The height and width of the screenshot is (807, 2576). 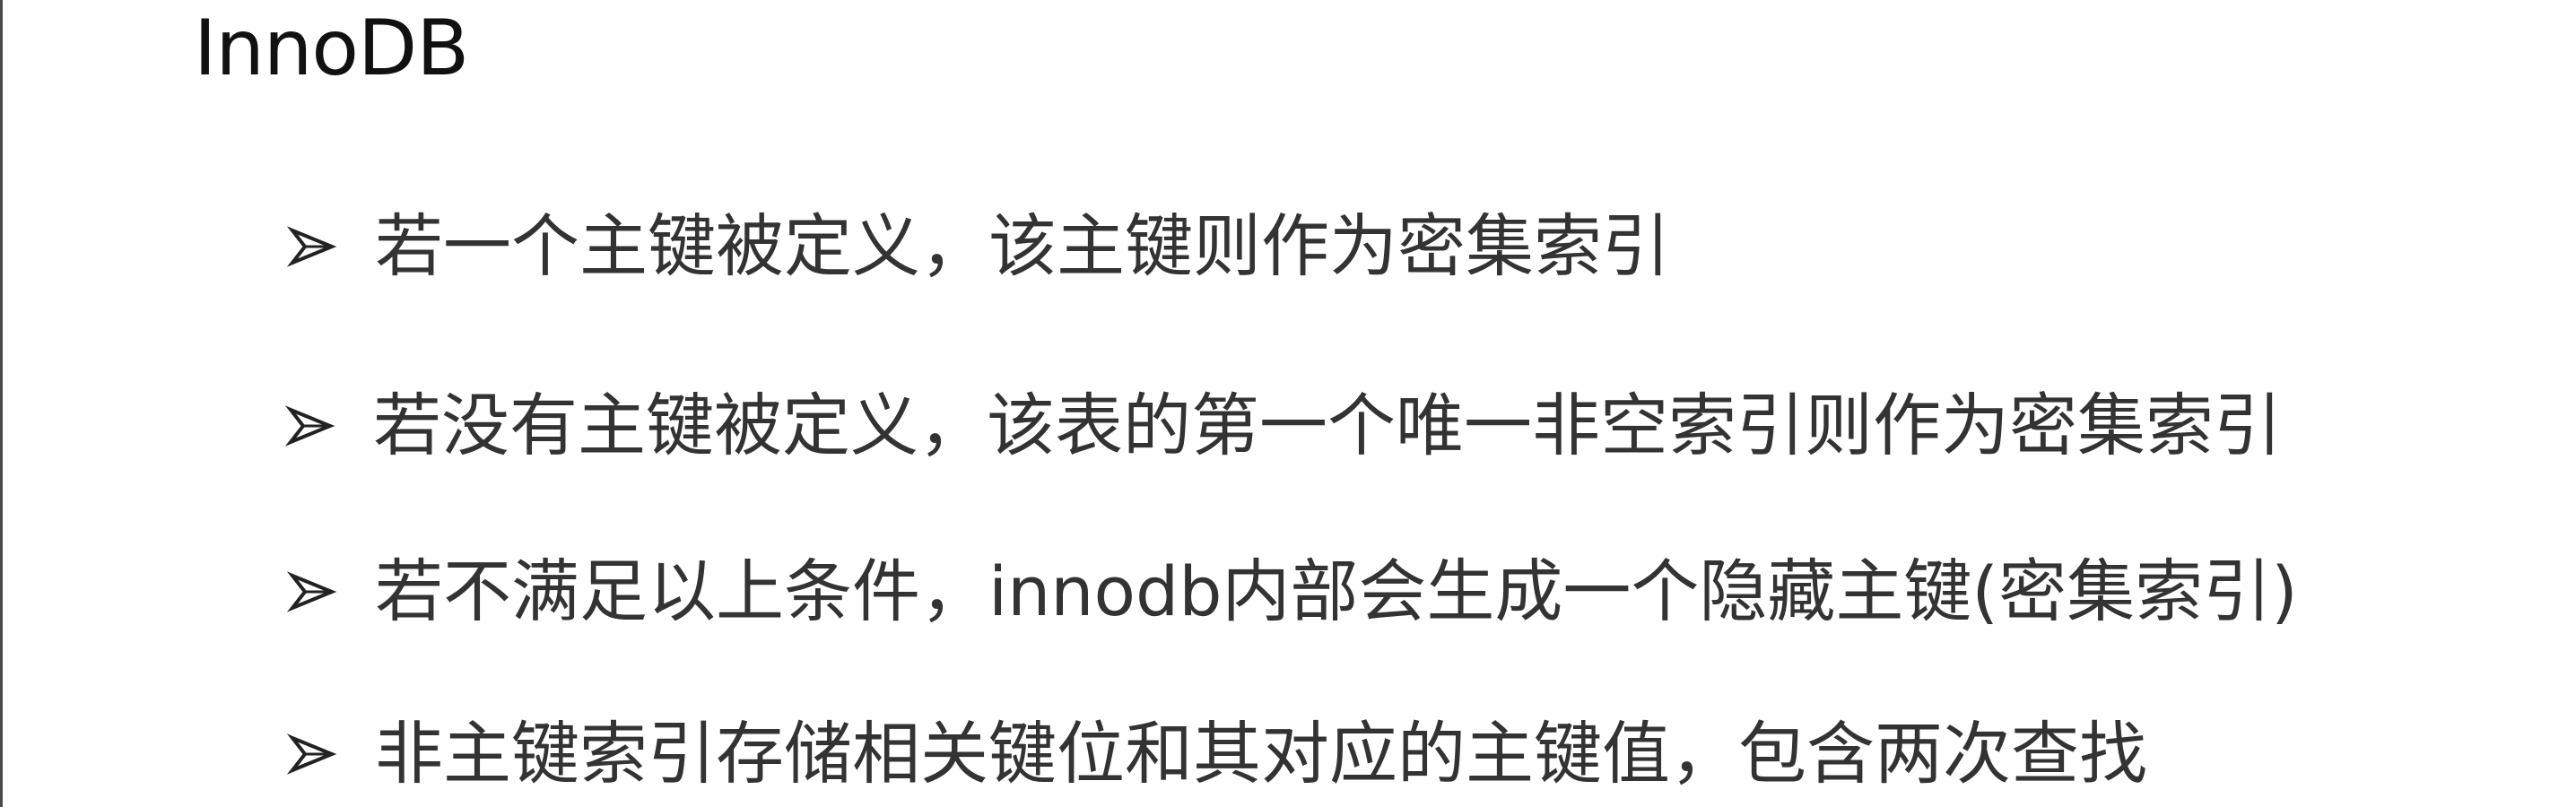 I want to click on bullet-text: 若不满足以上条件，innodb内部会生成一个隐藏主键(密集索引), so click(x=1336, y=591).